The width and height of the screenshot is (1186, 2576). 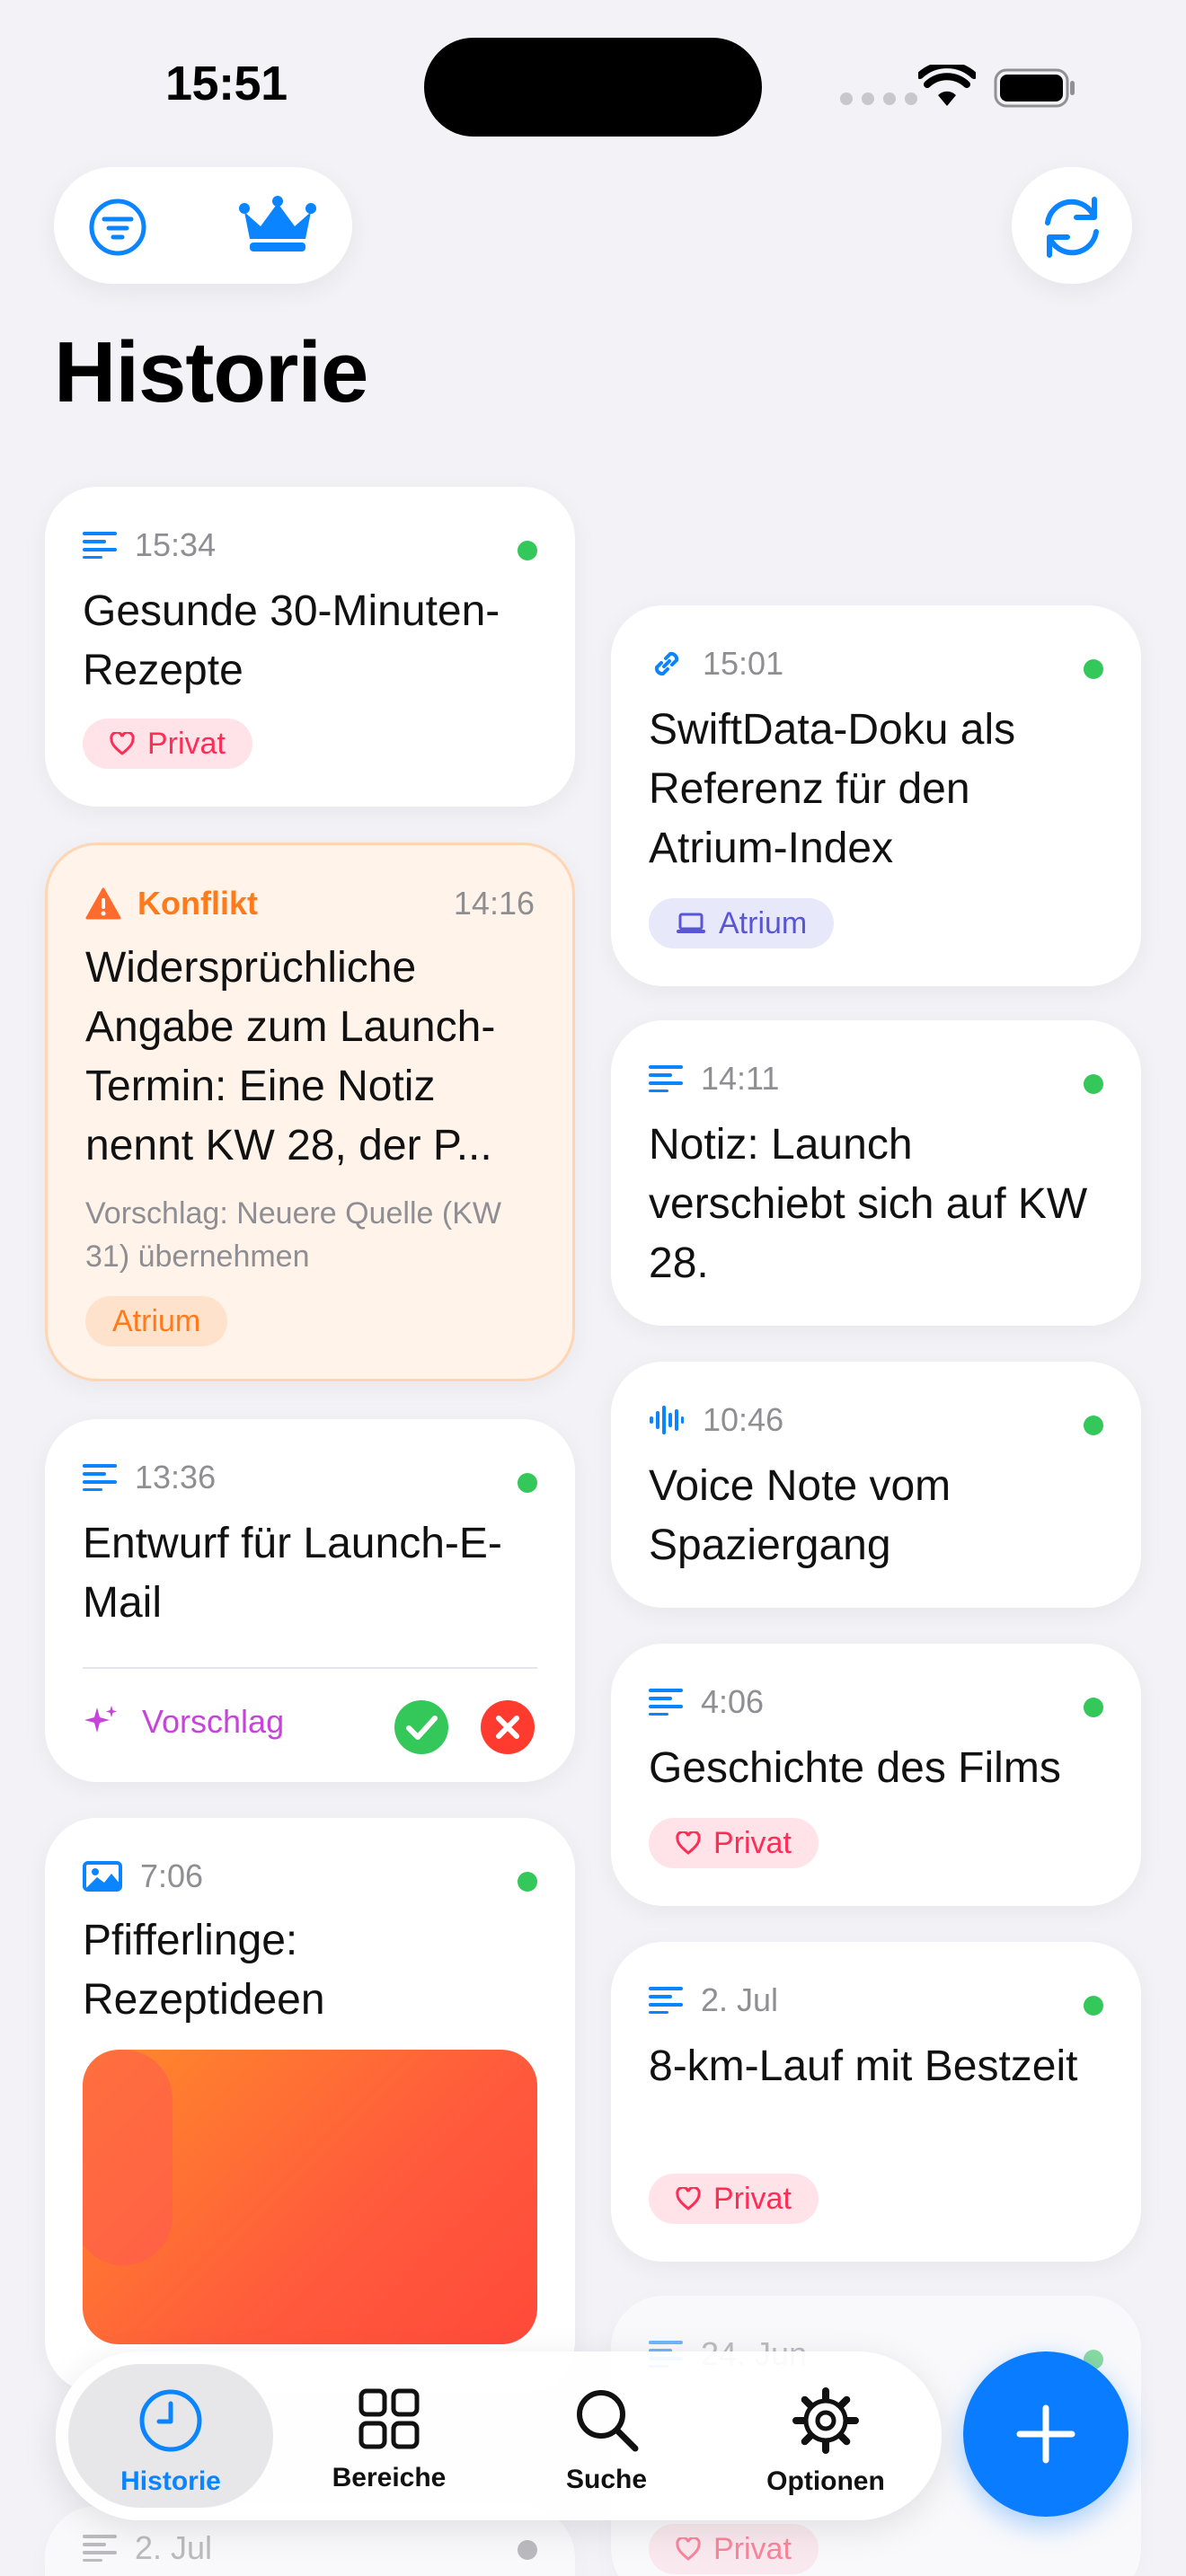 I want to click on sparkles-icon, so click(x=100, y=1719).